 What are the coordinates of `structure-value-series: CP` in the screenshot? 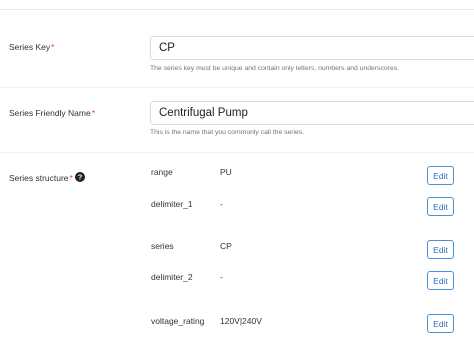 It's located at (226, 246).